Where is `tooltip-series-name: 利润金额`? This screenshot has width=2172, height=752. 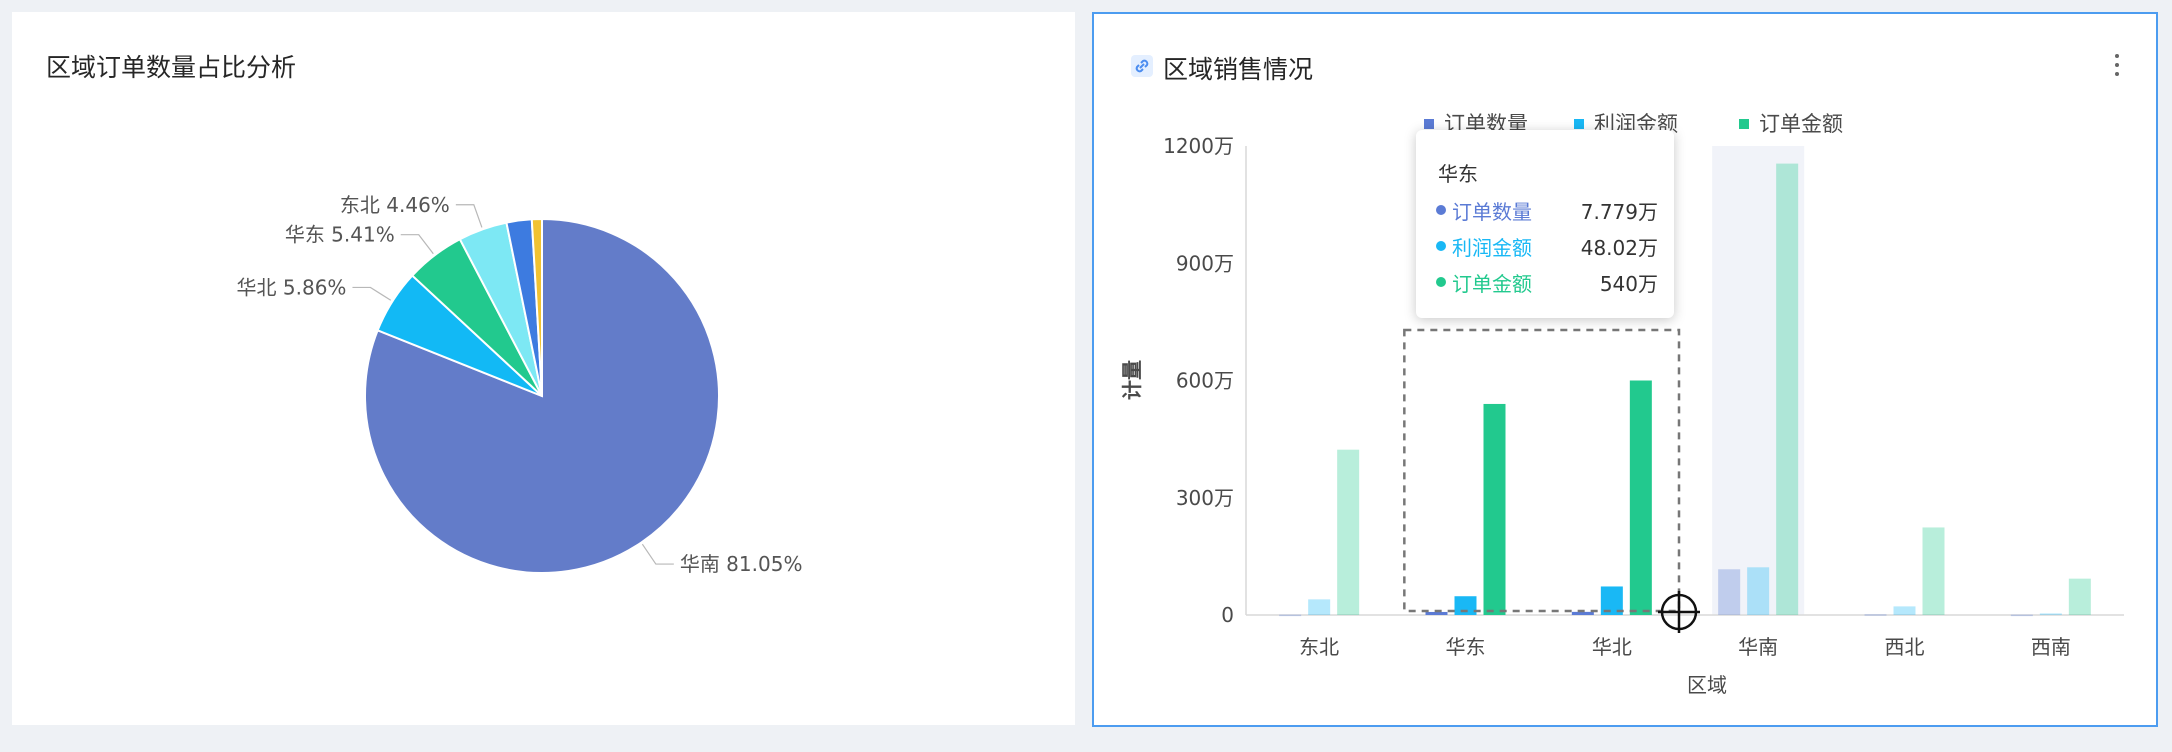 tooltip-series-name: 利润金额 is located at coordinates (1492, 248).